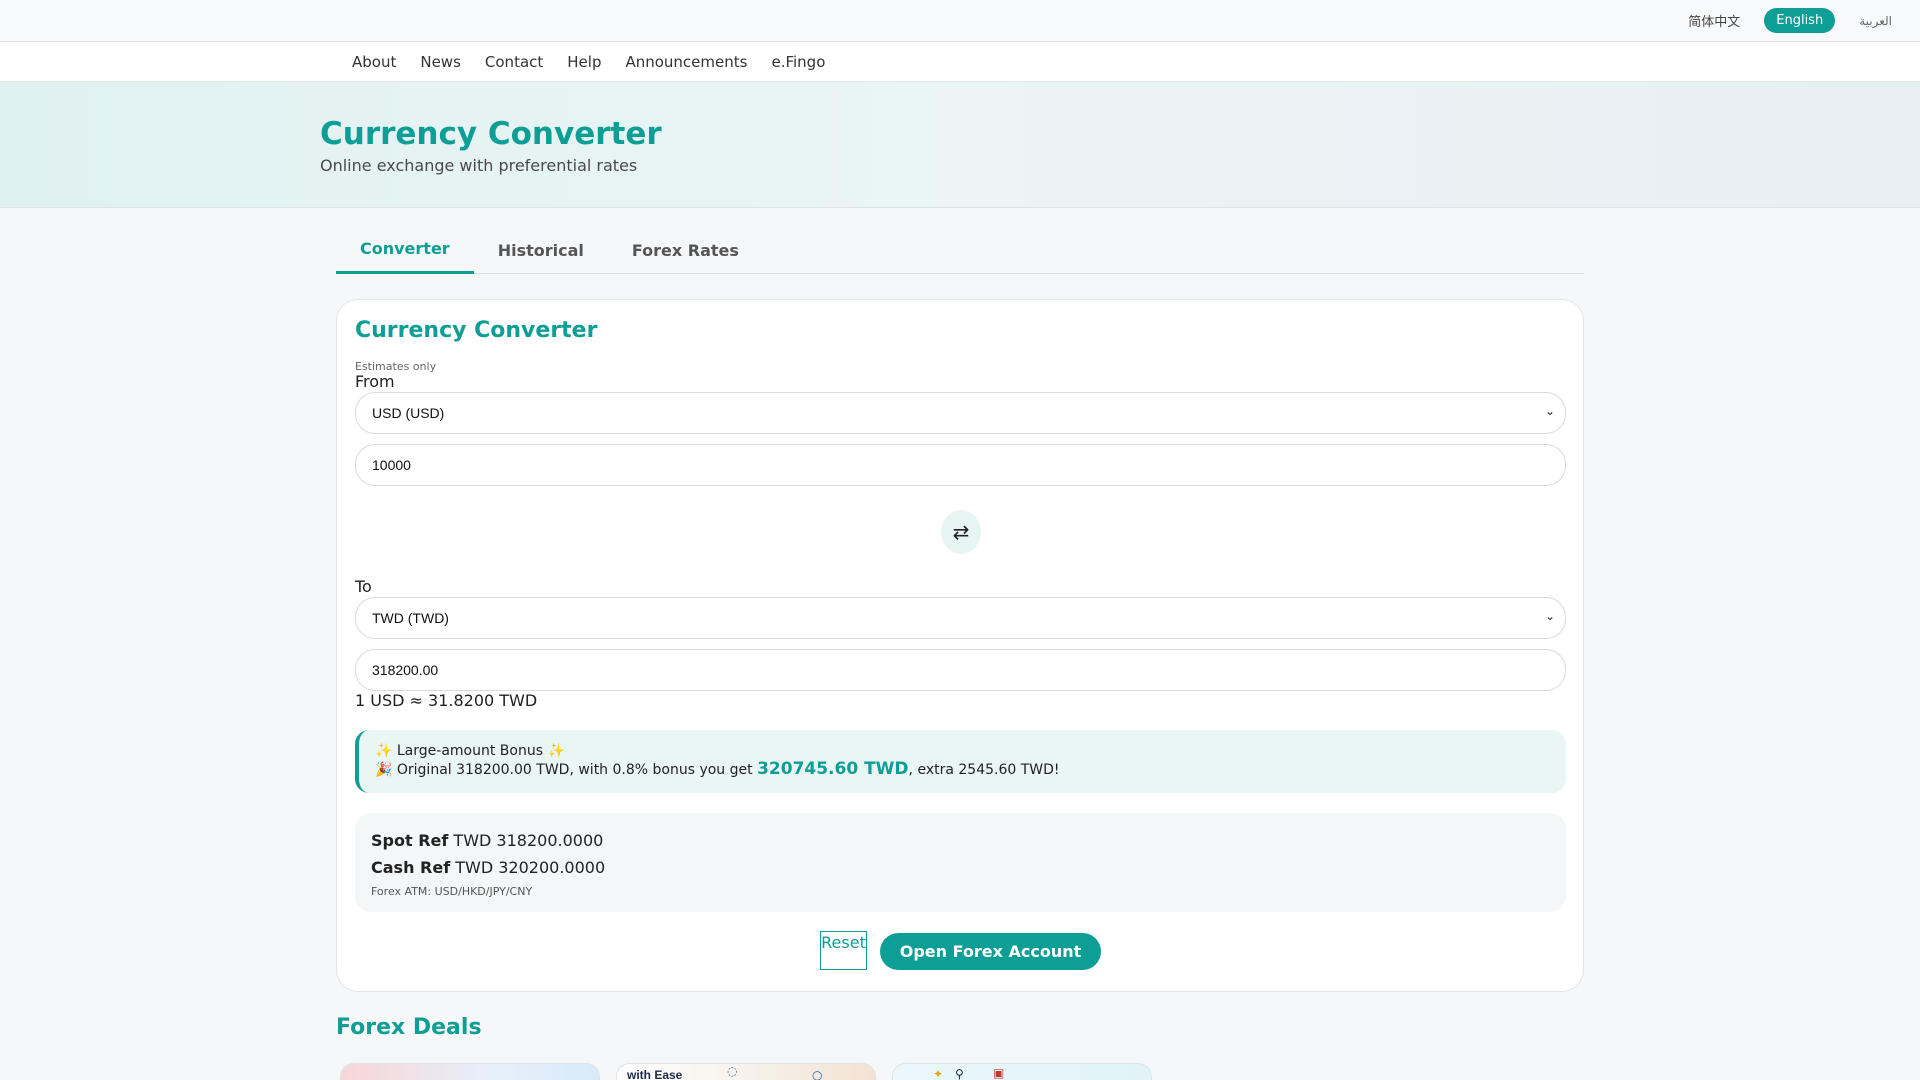 The height and width of the screenshot is (1080, 1920). What do you see at coordinates (528, 840) in the screenshot?
I see `spot-ref-value: TWD 318200.0000` at bounding box center [528, 840].